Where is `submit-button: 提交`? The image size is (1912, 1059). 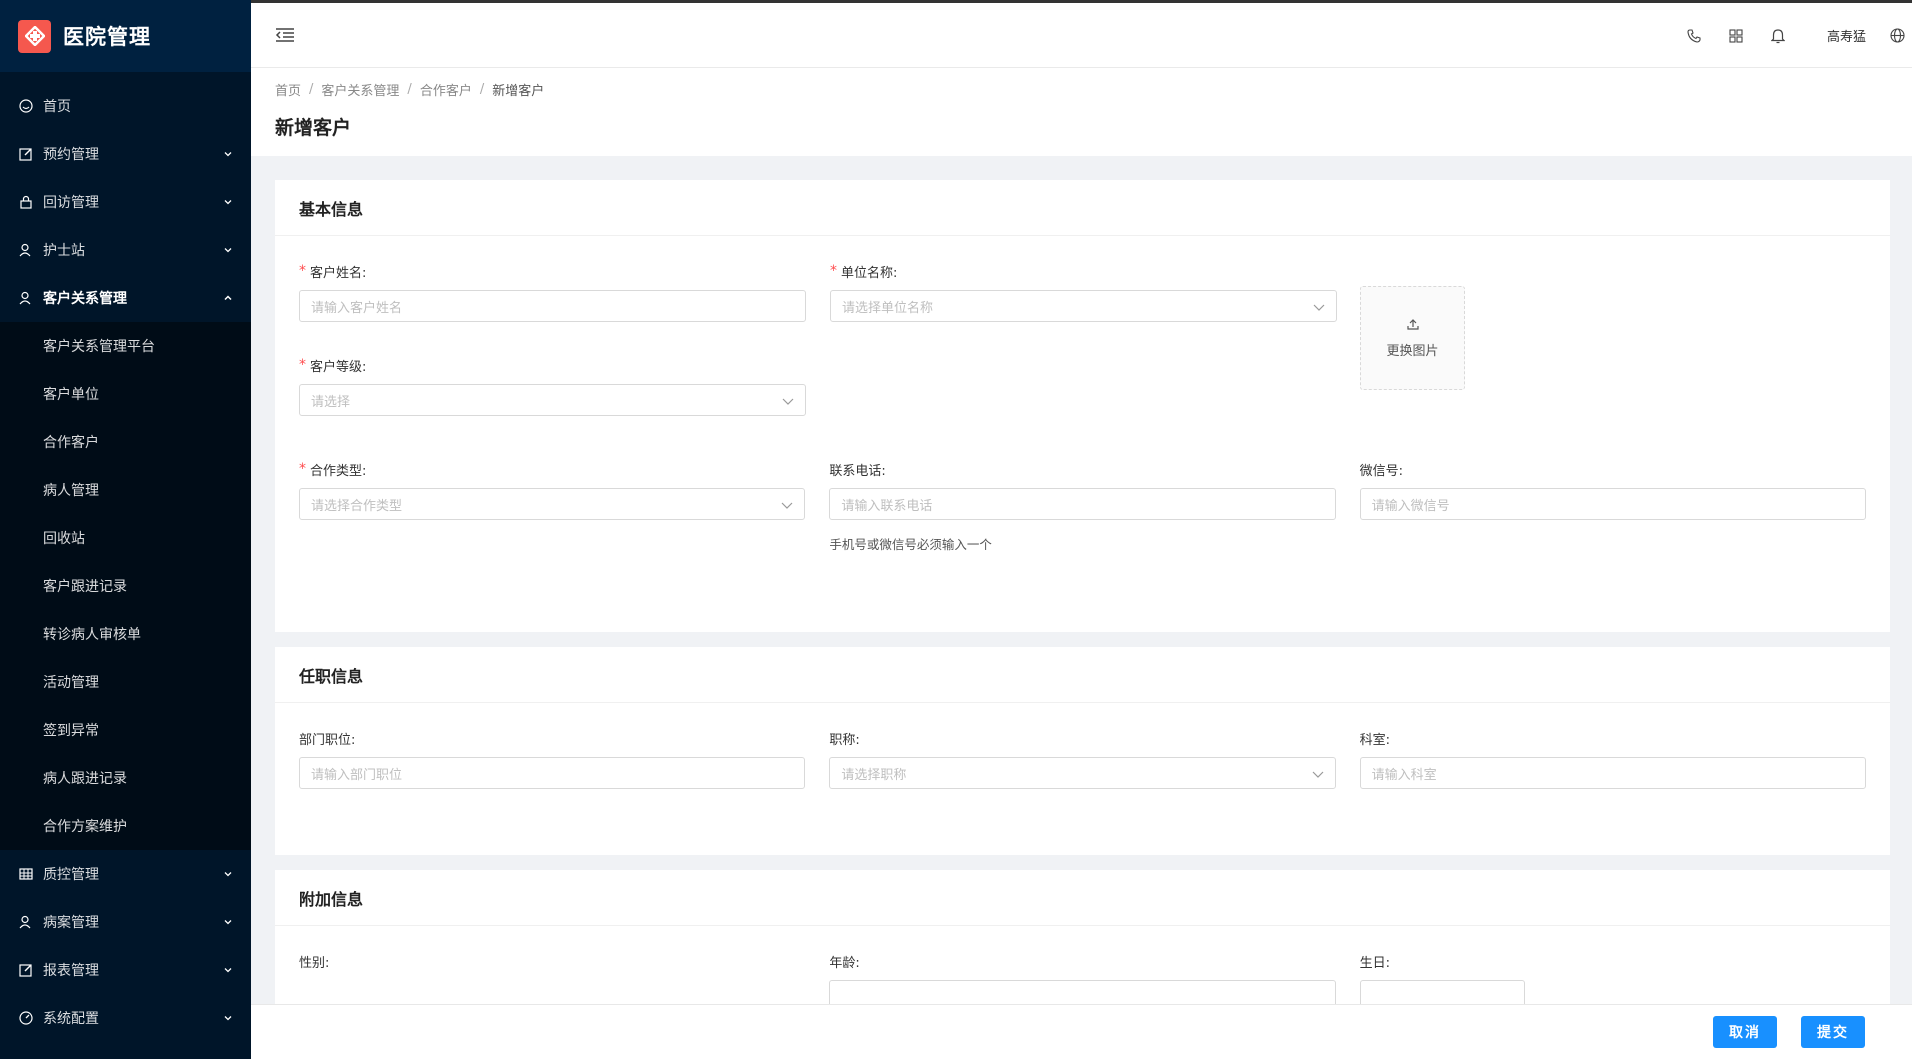
submit-button: 提交 is located at coordinates (1833, 1032).